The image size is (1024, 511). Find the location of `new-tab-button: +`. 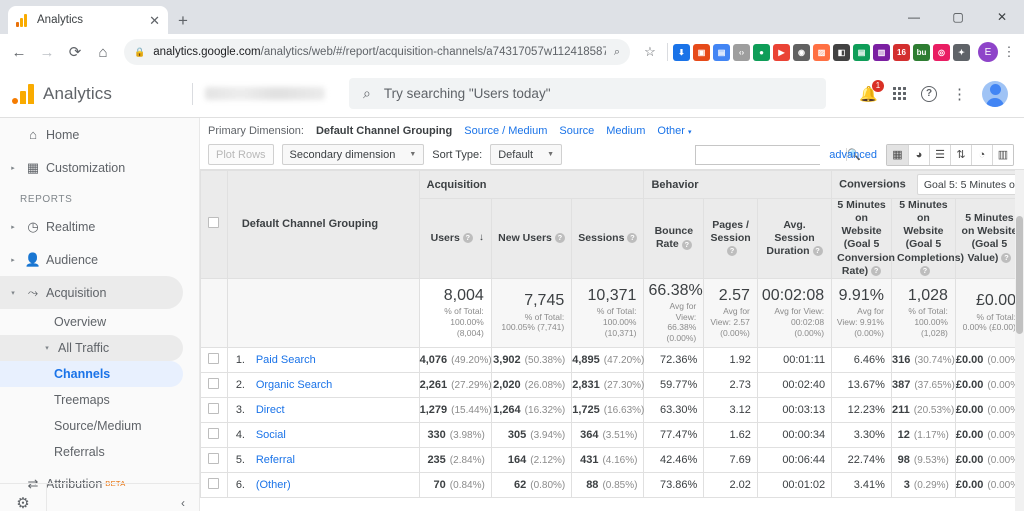

new-tab-button: + is located at coordinates (183, 20).